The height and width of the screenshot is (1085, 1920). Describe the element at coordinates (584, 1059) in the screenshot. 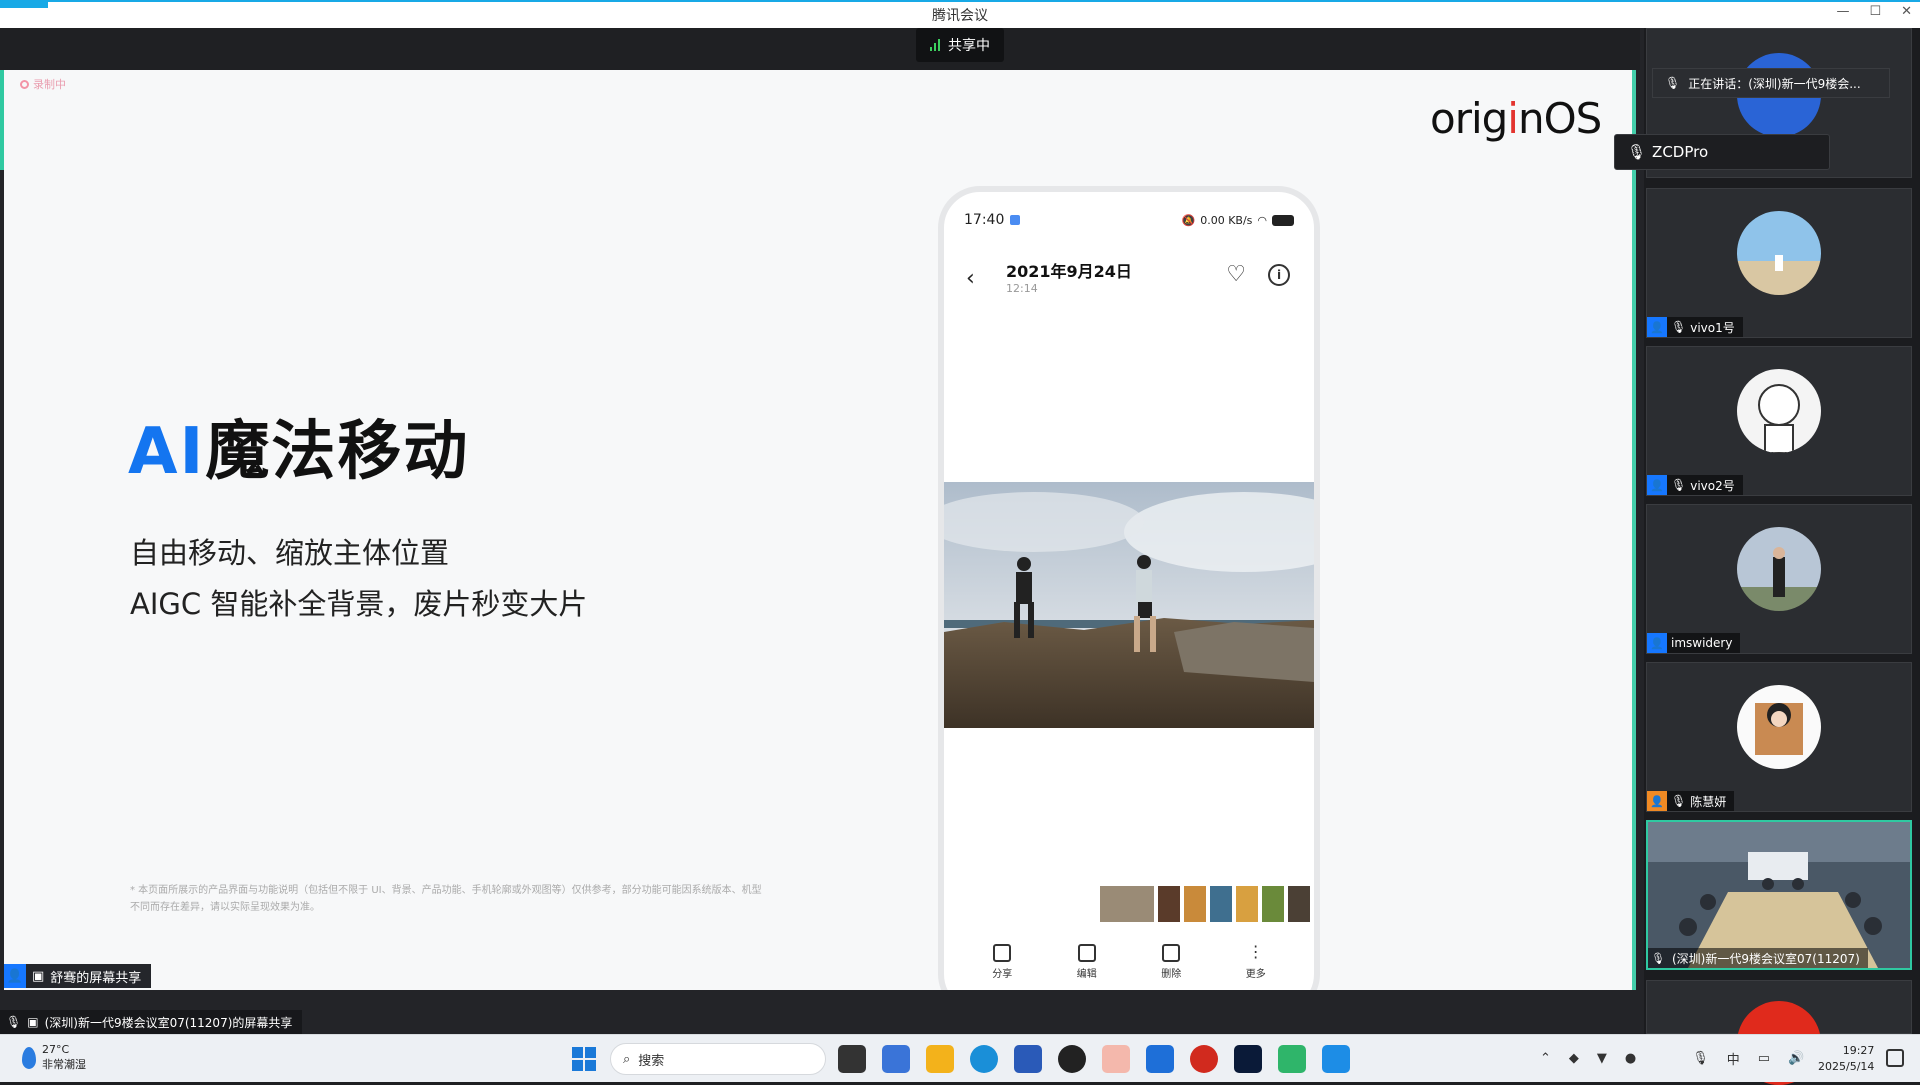

I see `start-button` at that location.